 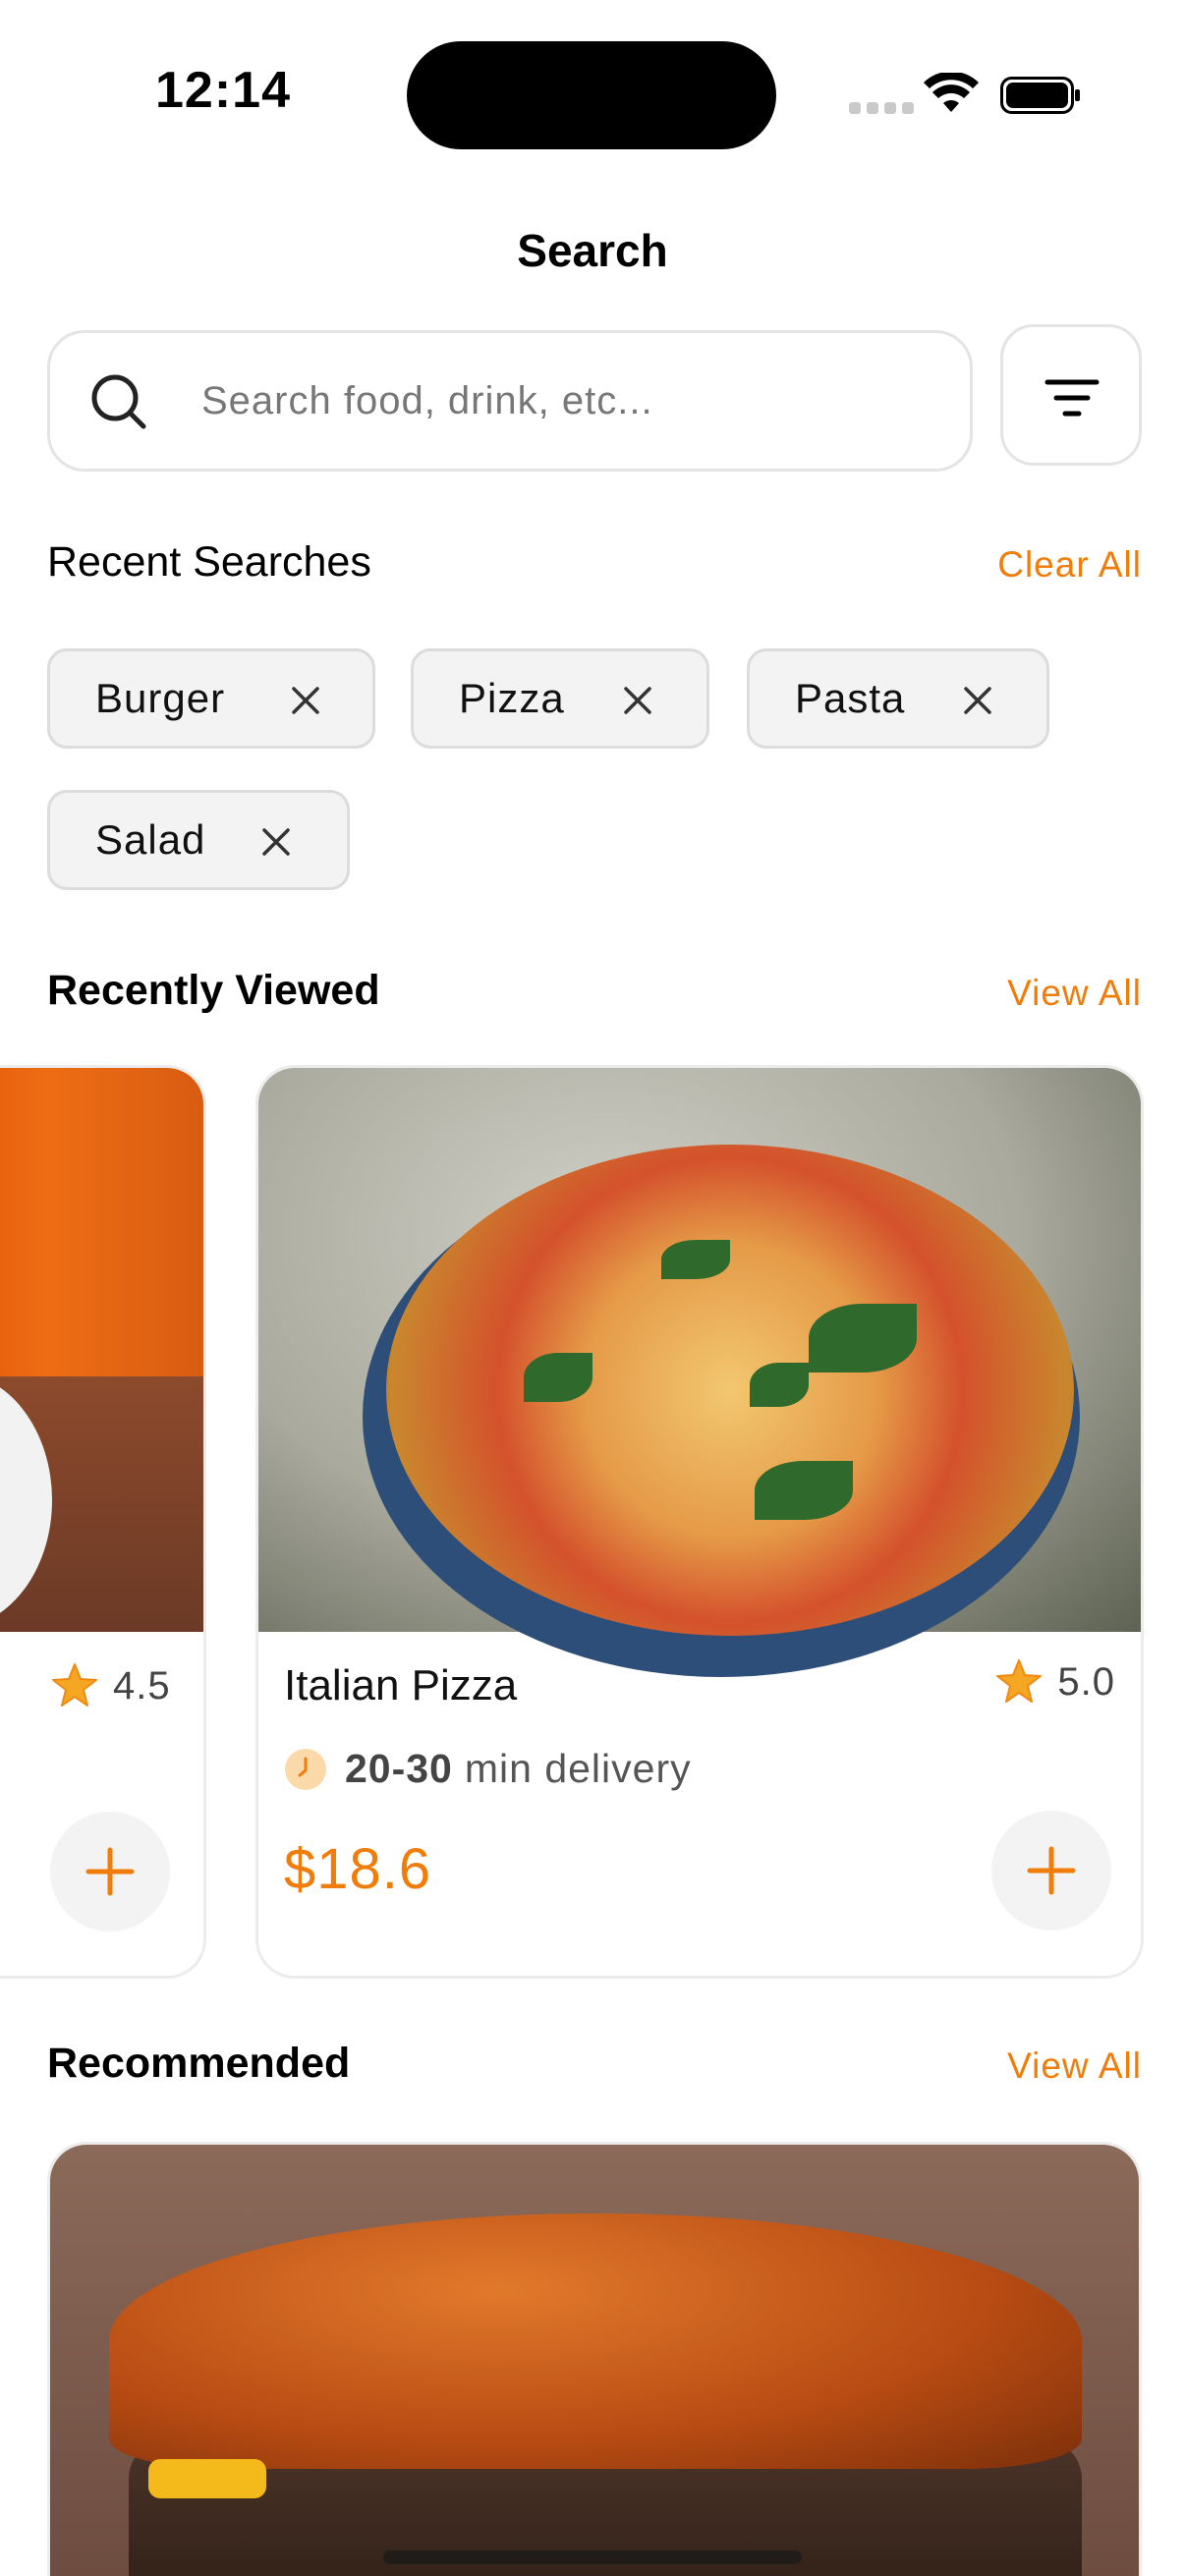 What do you see at coordinates (306, 1769) in the screenshot?
I see `clock-icon` at bounding box center [306, 1769].